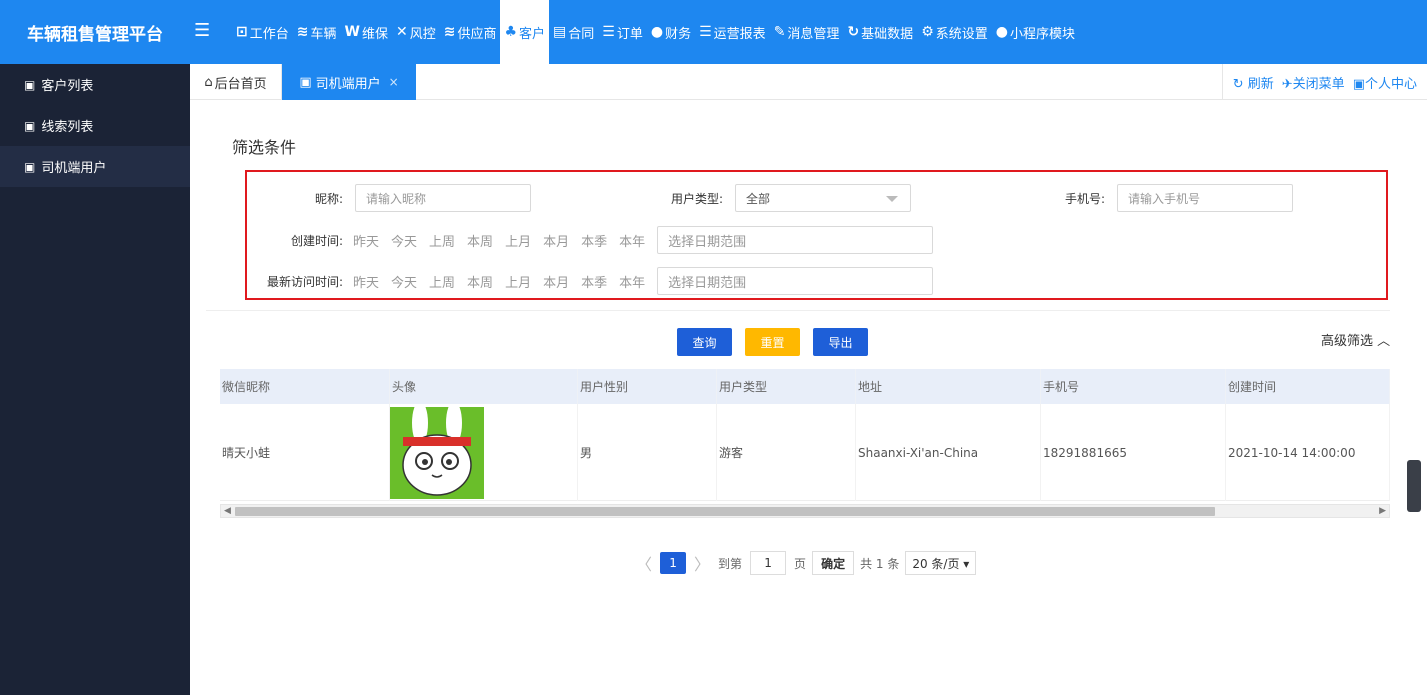 The image size is (1427, 695). Describe the element at coordinates (95, 125) in the screenshot. I see `sidebar-item-1: ▣ 线索列表` at that location.